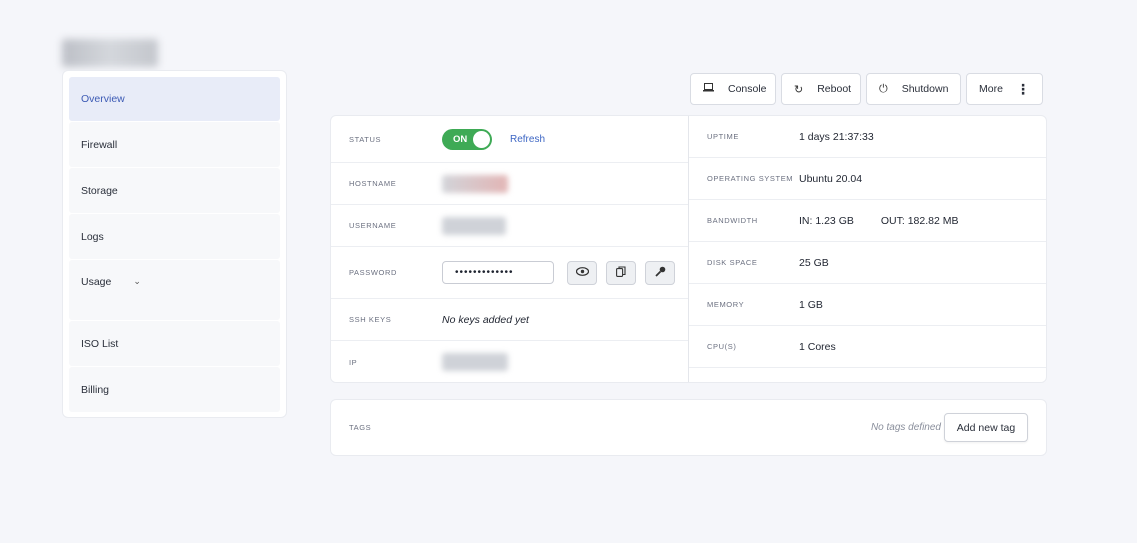  Describe the element at coordinates (95, 389) in the screenshot. I see `sidebar-item-label: Billing` at that location.